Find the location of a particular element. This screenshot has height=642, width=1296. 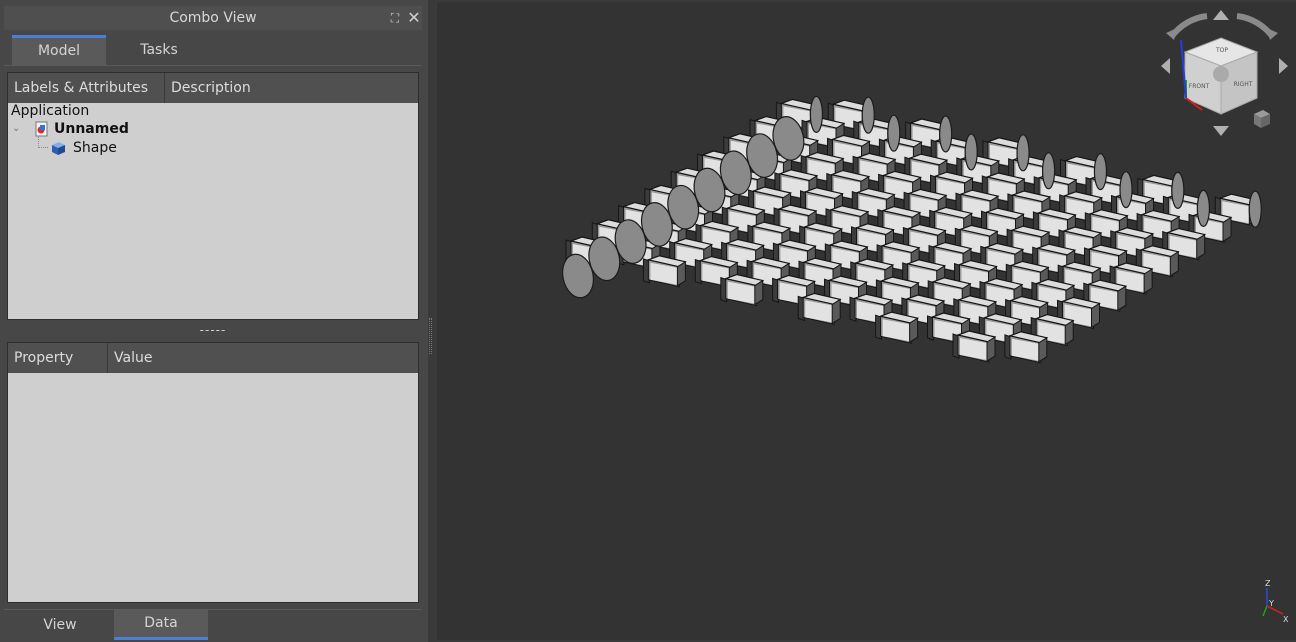

axis-indicator: Z Y X is located at coordinates (1275, 601).